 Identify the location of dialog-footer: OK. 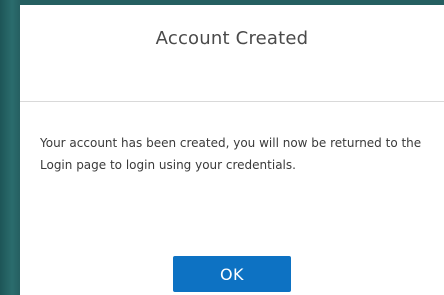
(232, 274).